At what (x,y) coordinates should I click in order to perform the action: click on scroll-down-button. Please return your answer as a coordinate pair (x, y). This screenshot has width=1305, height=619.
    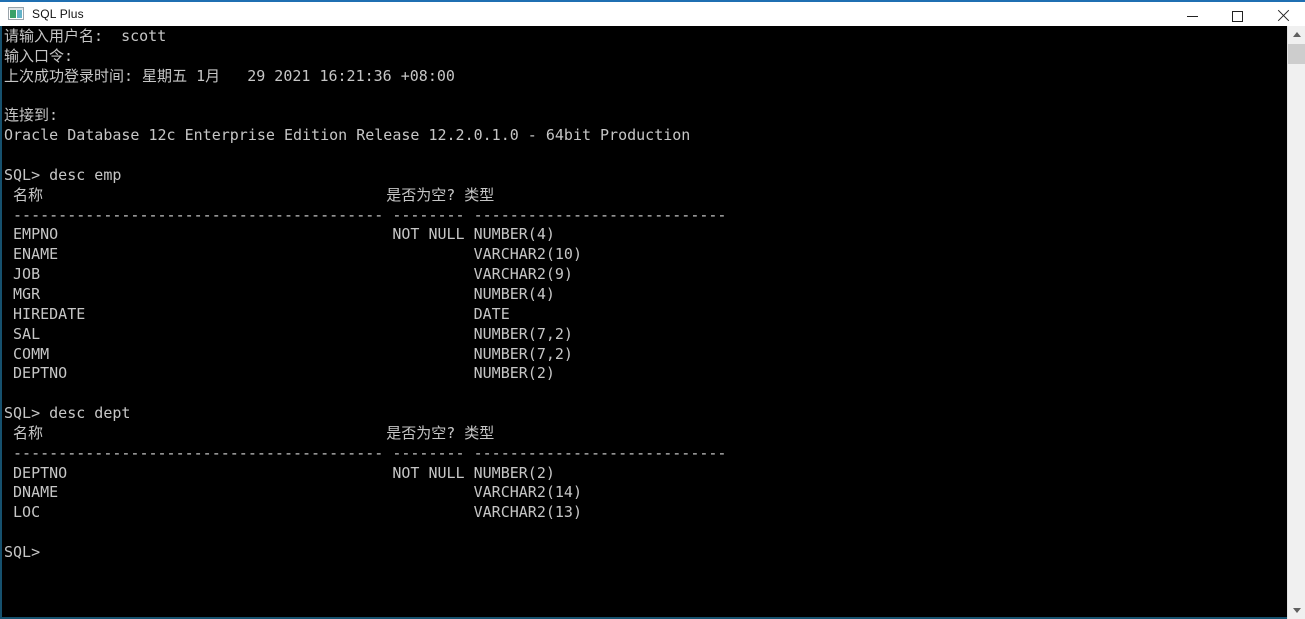
    Looking at the image, I should click on (1296, 610).